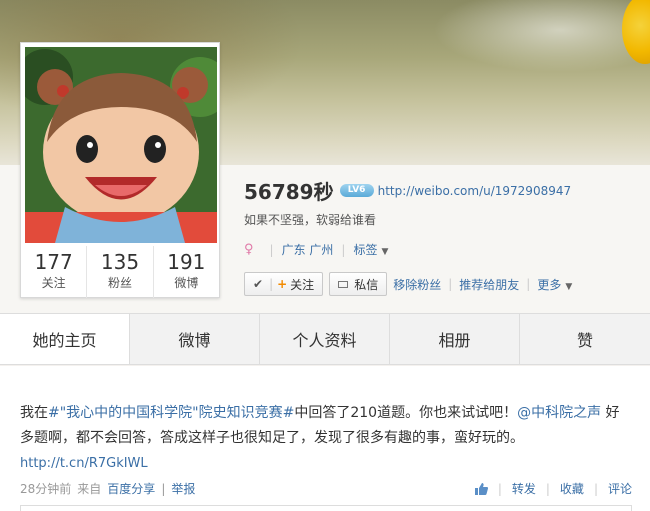 This screenshot has height=511, width=650. I want to click on tab-likes: 赞, so click(585, 339).